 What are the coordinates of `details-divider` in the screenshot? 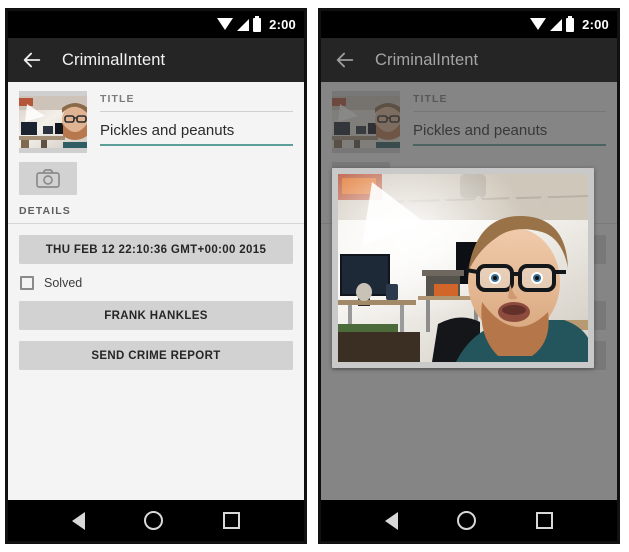 It's located at (156, 223).